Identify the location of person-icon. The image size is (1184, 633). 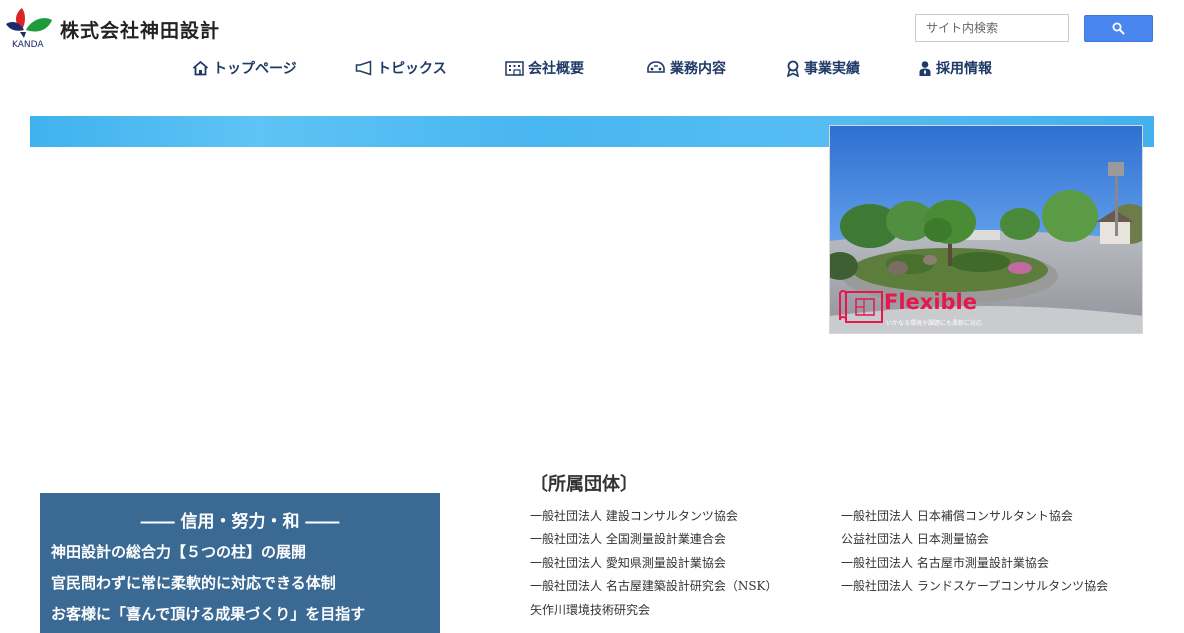
(925, 68).